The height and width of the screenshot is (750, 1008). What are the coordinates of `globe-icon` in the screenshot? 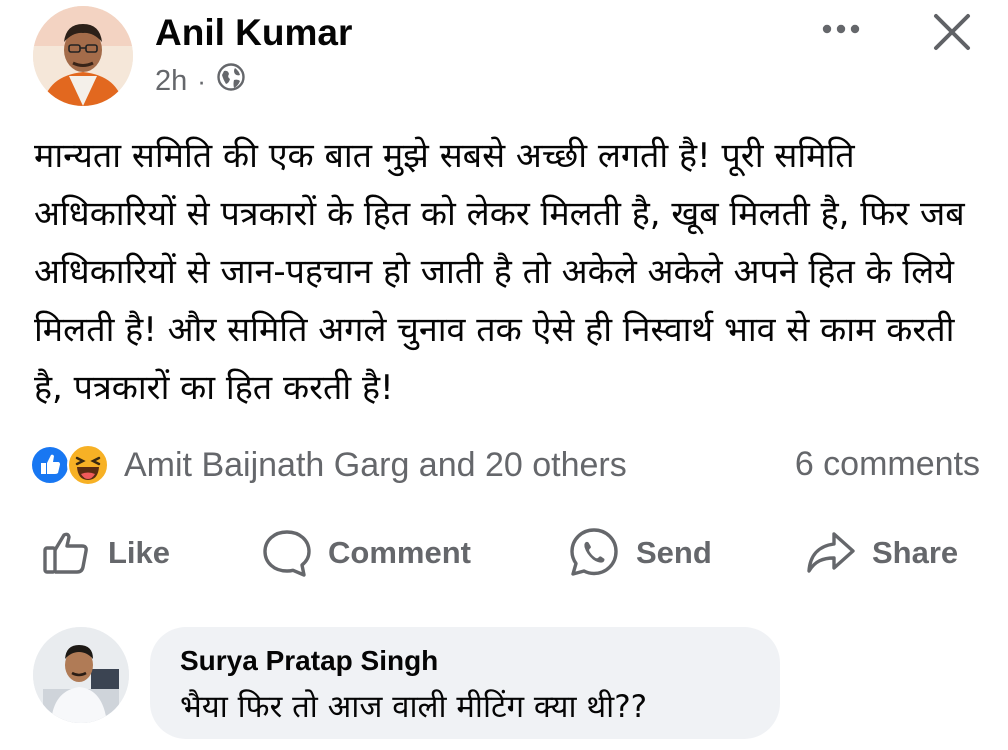 It's located at (231, 81).